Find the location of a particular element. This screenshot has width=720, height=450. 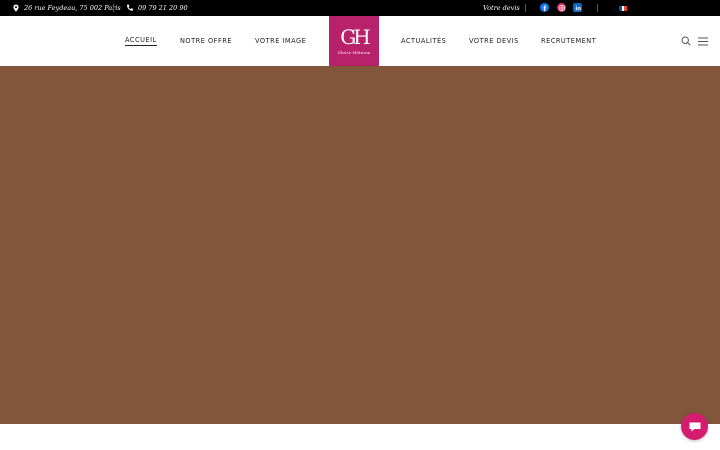

france-flag-icon is located at coordinates (623, 8).